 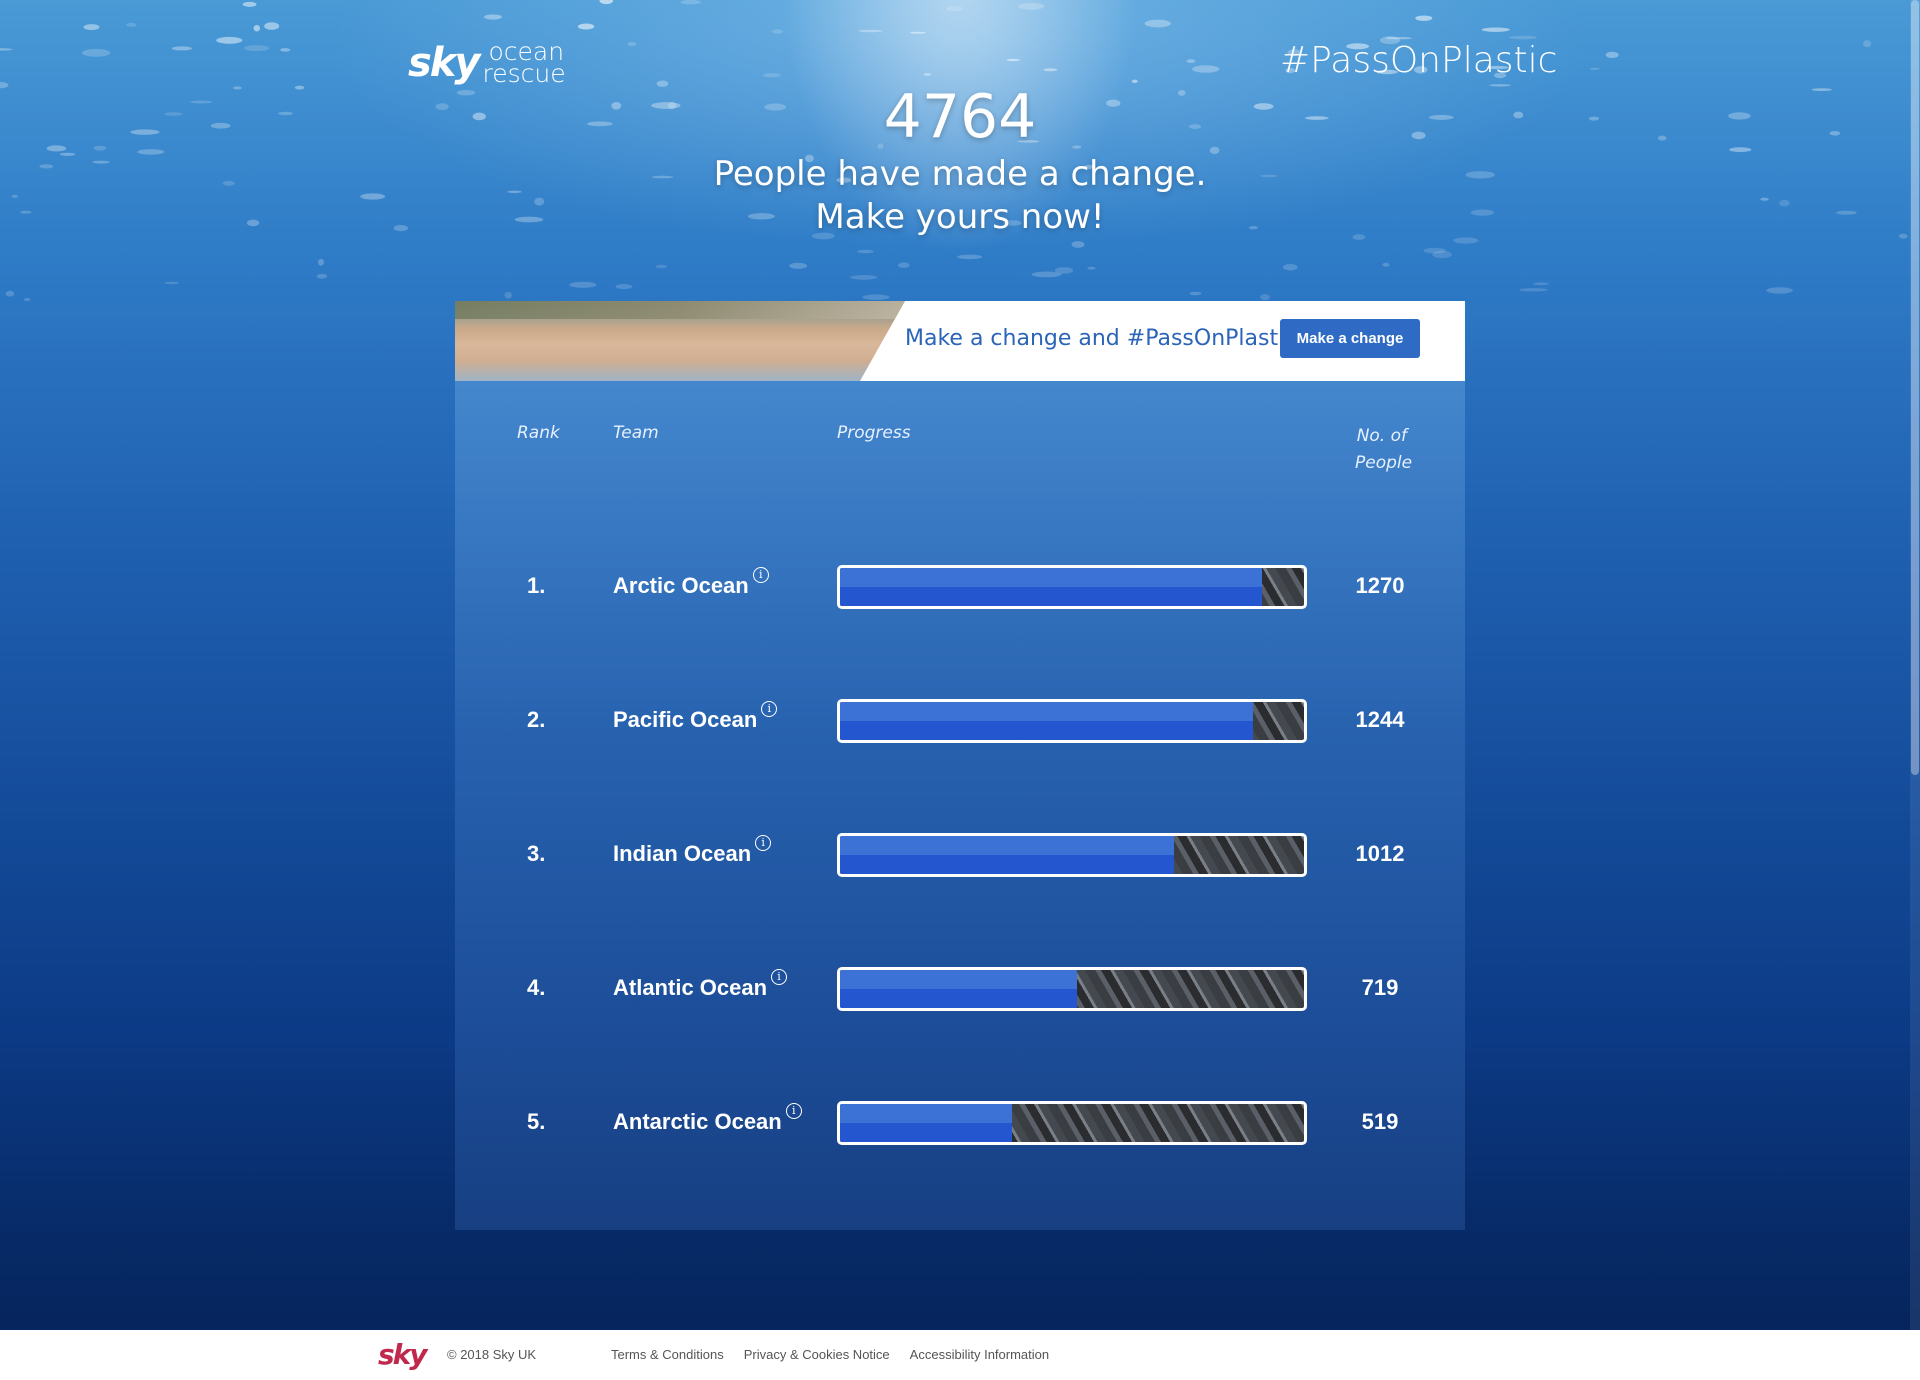 What do you see at coordinates (636, 433) in the screenshot?
I see `header-team: Team` at bounding box center [636, 433].